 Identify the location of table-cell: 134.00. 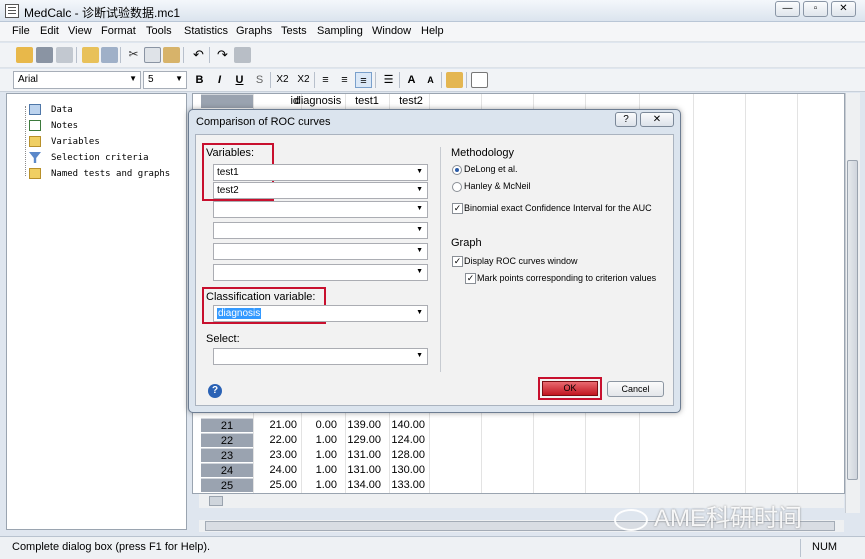
(357, 485).